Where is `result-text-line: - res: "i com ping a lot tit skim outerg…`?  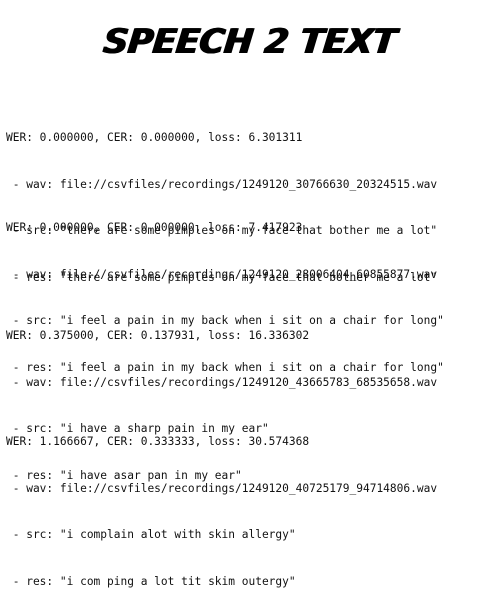 result-text-line: - res: "i com ping a lot tit skim outerg… is located at coordinates (151, 581).